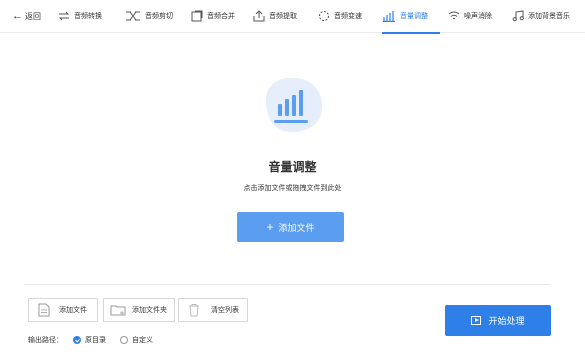  I want to click on scissors-icon, so click(133, 16).